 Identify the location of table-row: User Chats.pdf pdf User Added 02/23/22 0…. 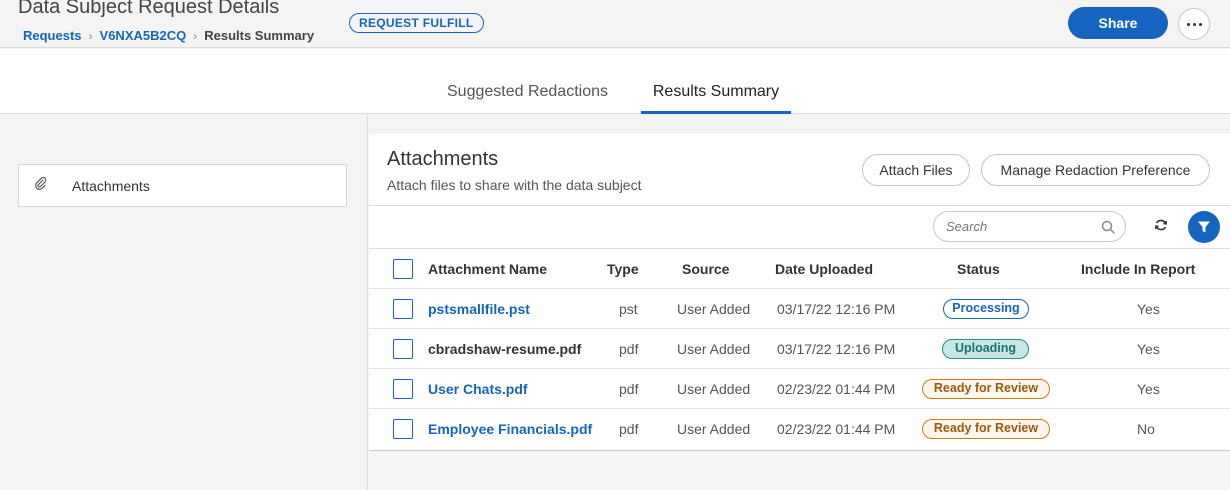
(799, 389).